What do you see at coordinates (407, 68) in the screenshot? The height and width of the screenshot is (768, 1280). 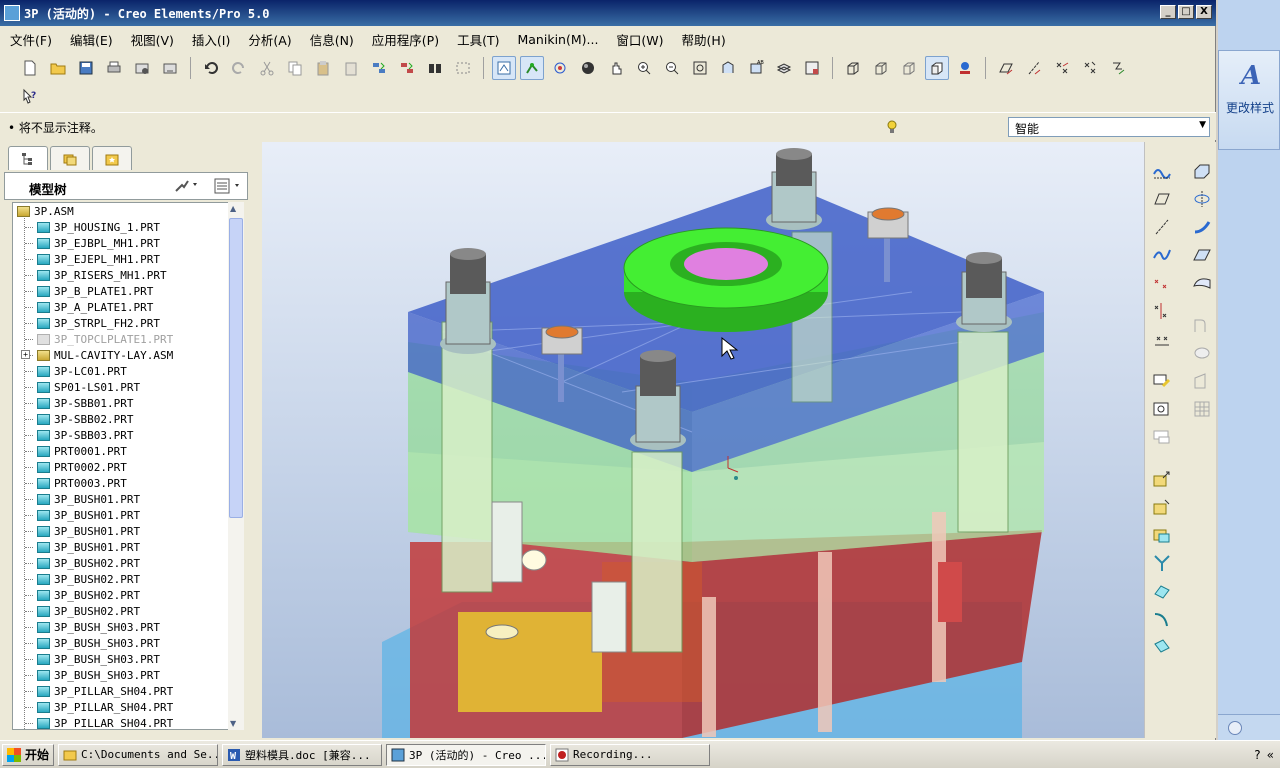 I see `regen-manager-icon` at bounding box center [407, 68].